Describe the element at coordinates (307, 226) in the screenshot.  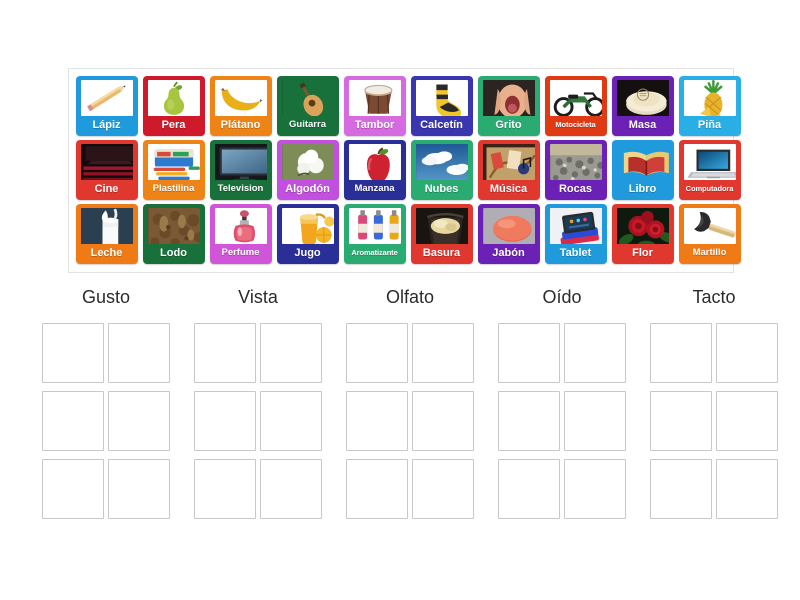
I see `juice-icon` at that location.